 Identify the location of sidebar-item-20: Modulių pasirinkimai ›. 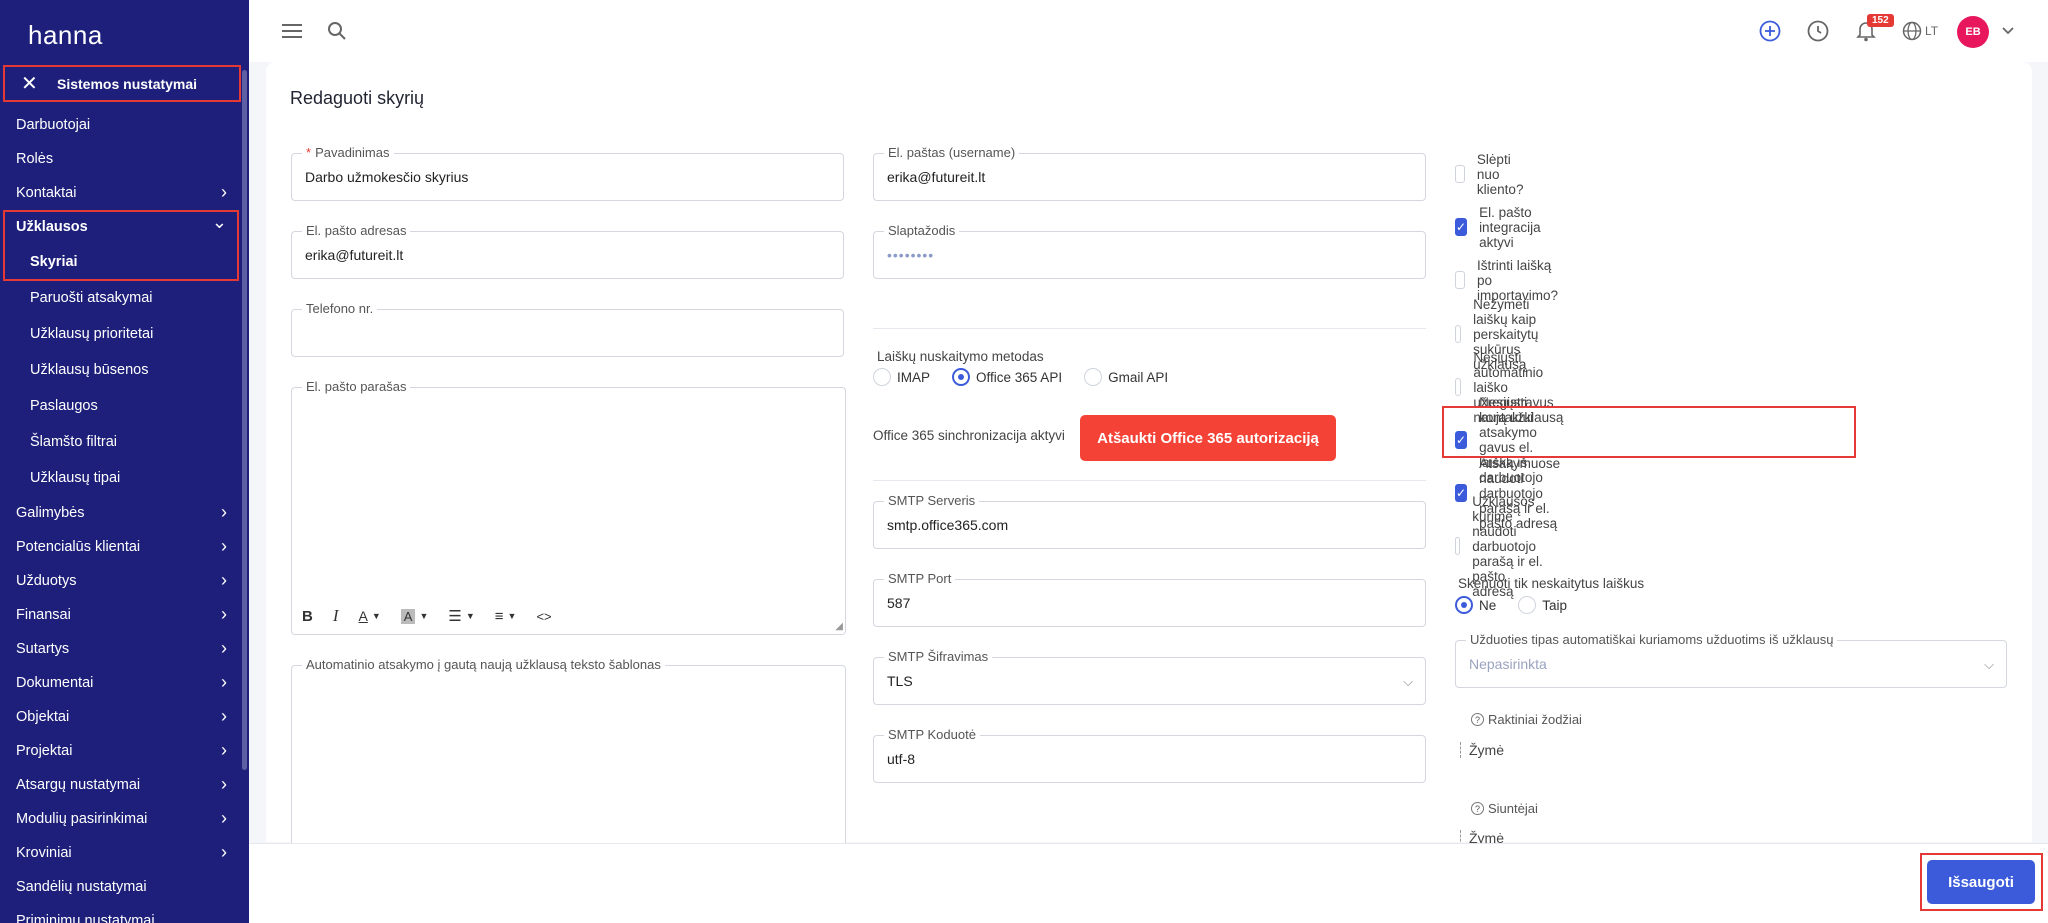
(124, 819).